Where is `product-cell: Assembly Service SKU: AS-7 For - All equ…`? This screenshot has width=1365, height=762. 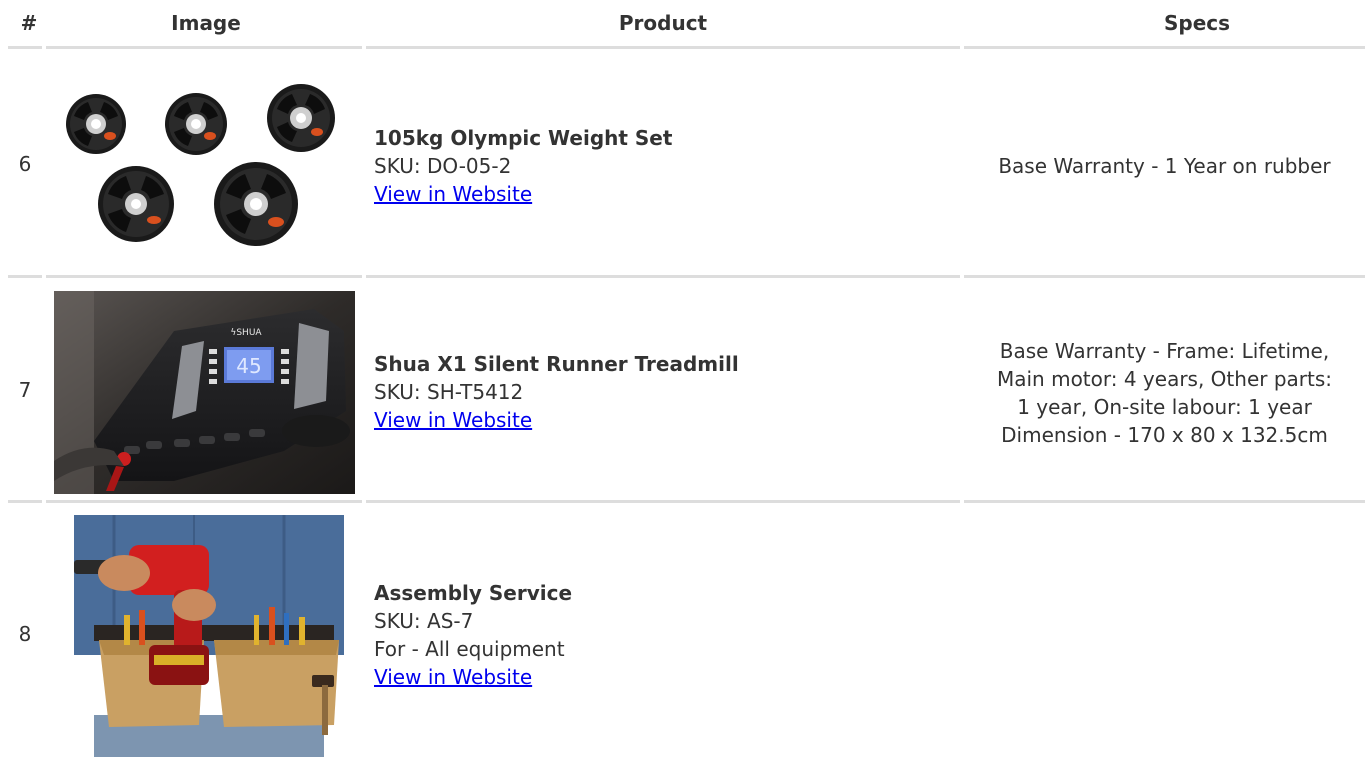 product-cell: Assembly Service SKU: AS-7 For - All equ… is located at coordinates (664, 635).